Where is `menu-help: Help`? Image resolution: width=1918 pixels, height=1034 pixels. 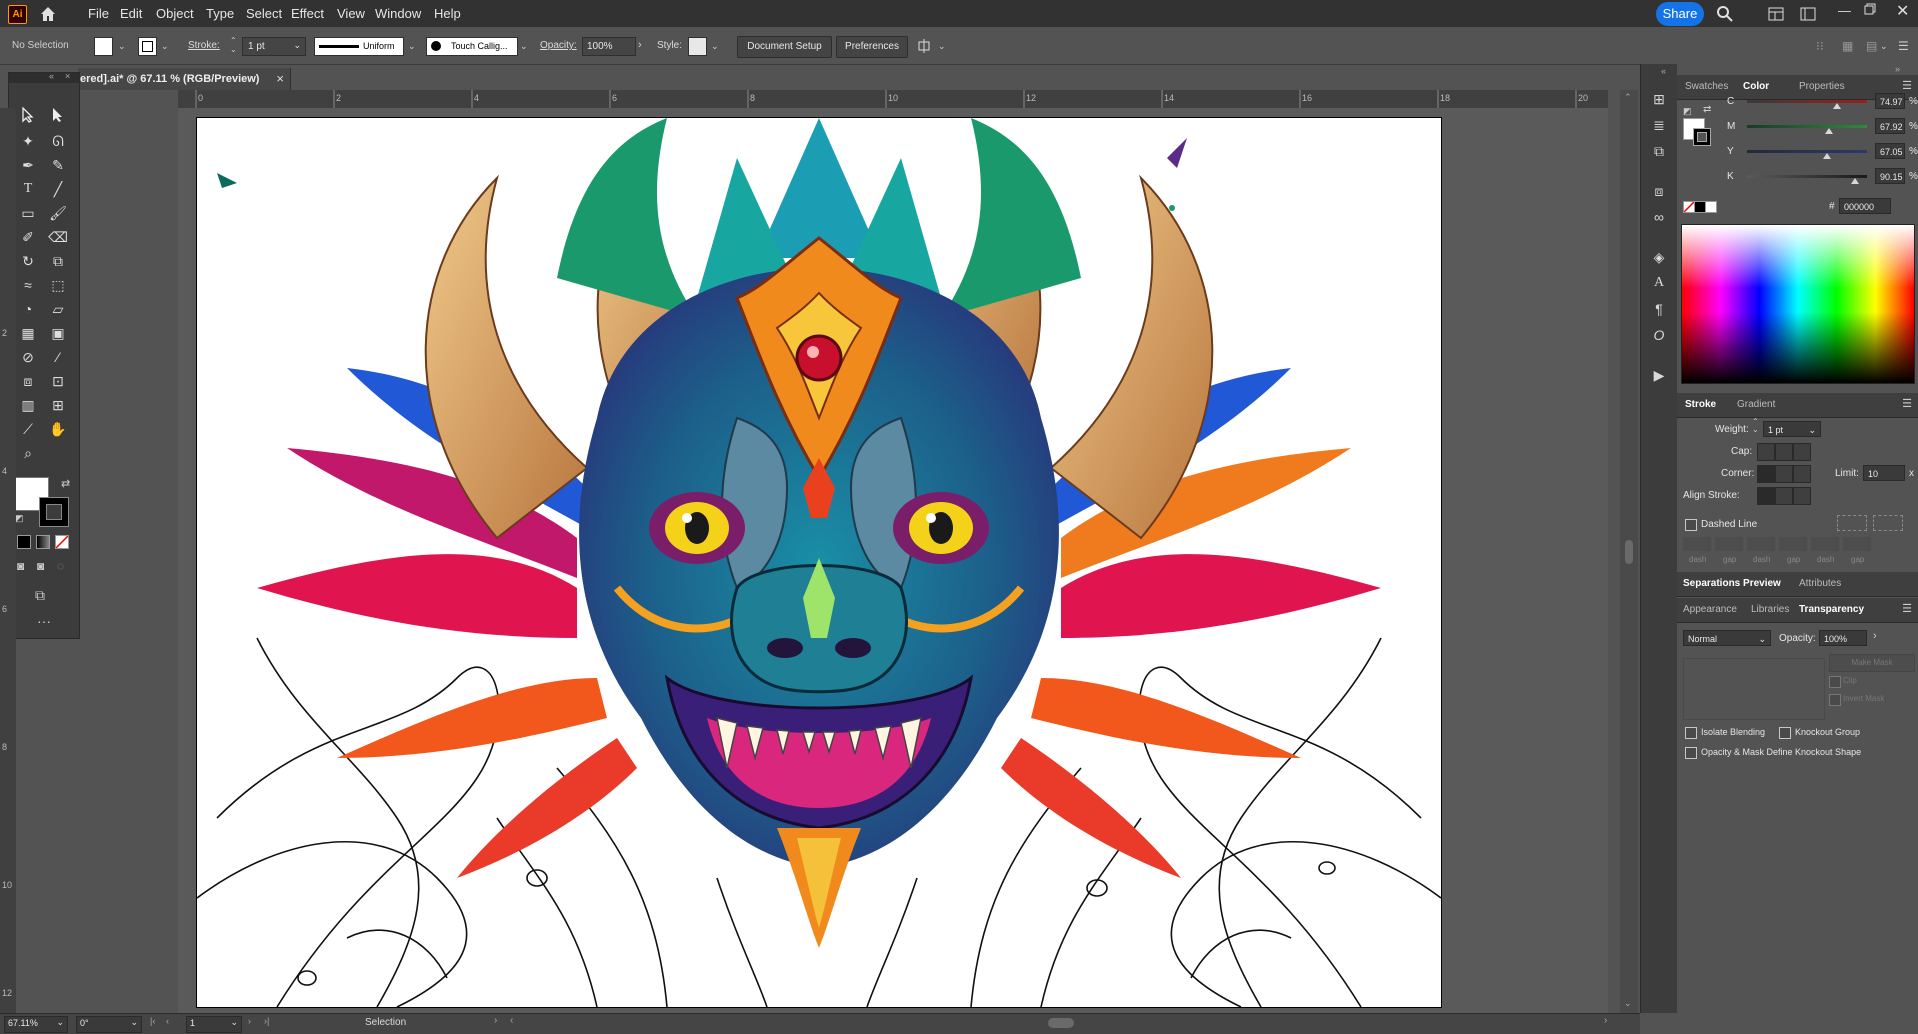 menu-help: Help is located at coordinates (447, 13).